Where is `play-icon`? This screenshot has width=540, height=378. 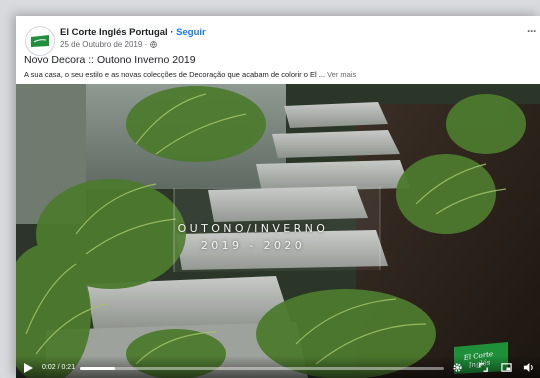 play-icon is located at coordinates (28, 368).